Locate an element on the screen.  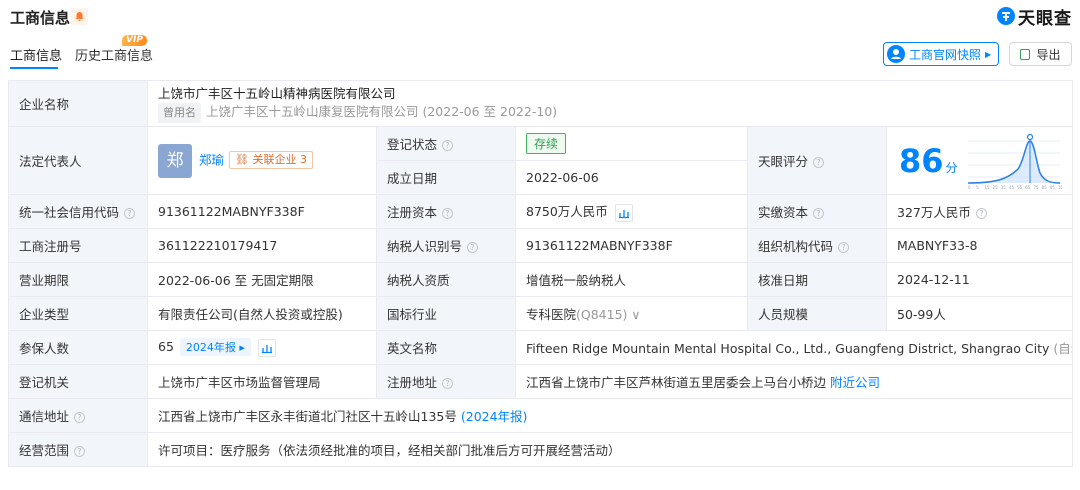
official-snapshot-button: 工商官网快照 ▶ is located at coordinates (941, 54).